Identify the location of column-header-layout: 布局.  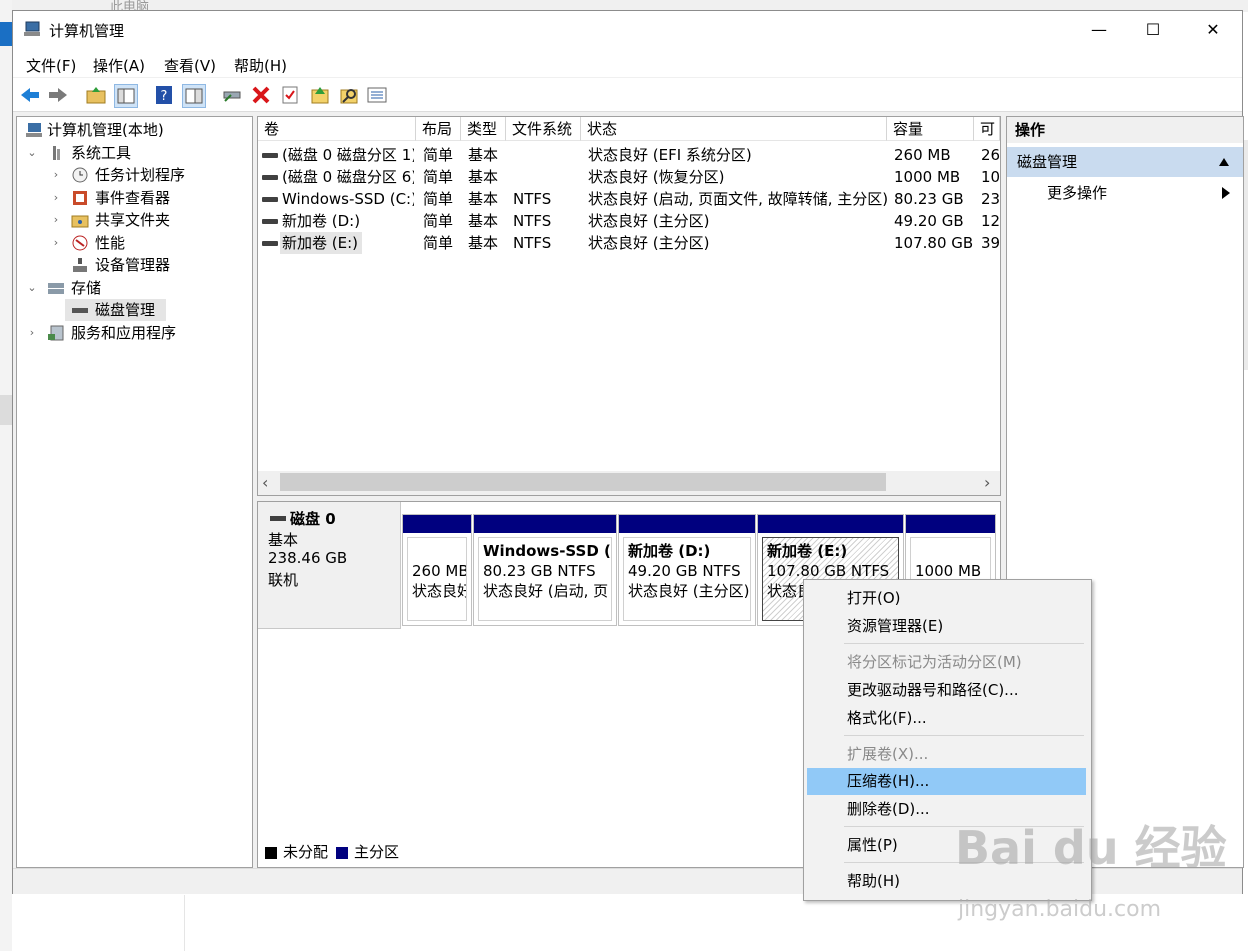
(438, 129).